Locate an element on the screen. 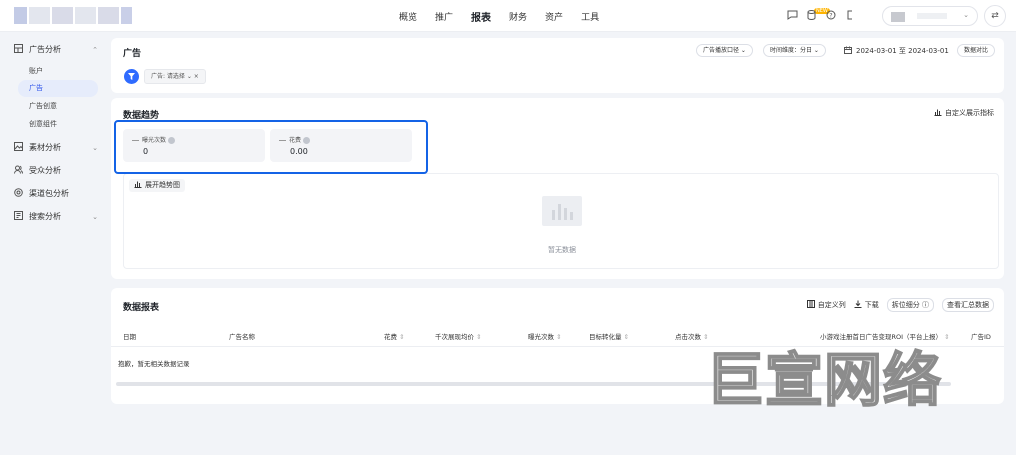 The width and height of the screenshot is (1016, 455). swap-icon: ⇄ is located at coordinates (995, 16).